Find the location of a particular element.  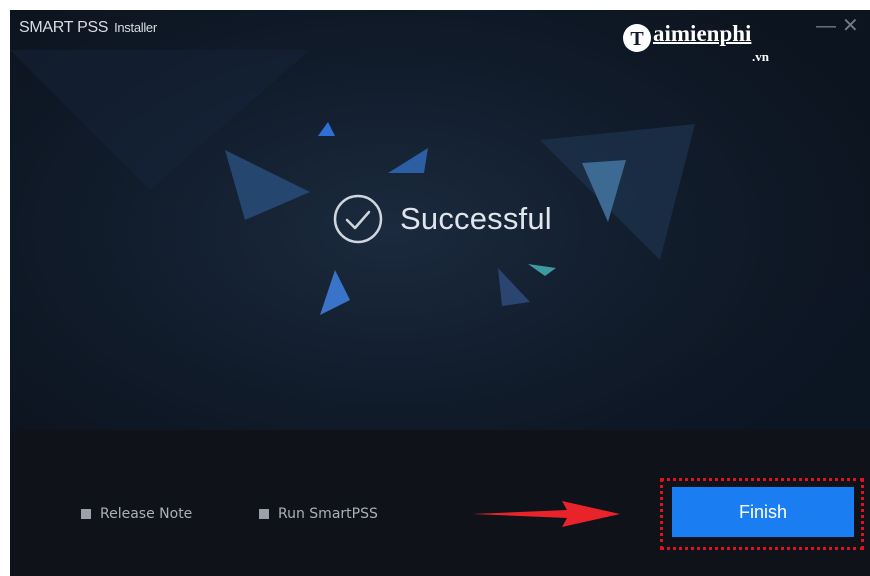

window-title: SMART PSS Installer is located at coordinates (88, 28).